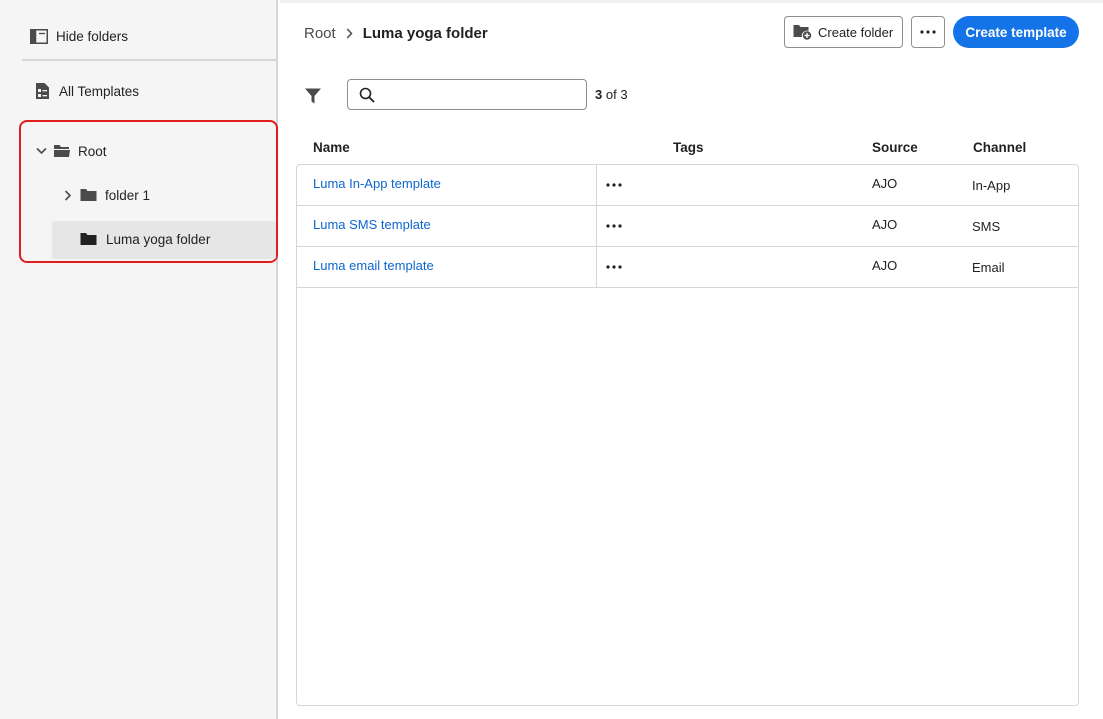 The width and height of the screenshot is (1103, 719). I want to click on tree-item-label: Root, so click(92, 151).